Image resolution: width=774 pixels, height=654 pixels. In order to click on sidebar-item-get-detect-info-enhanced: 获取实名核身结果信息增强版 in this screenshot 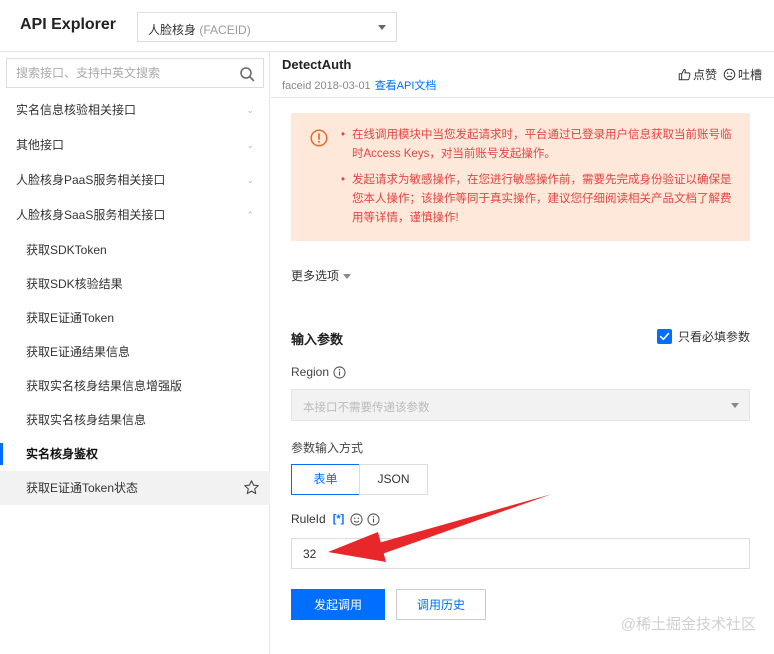, I will do `click(135, 386)`.